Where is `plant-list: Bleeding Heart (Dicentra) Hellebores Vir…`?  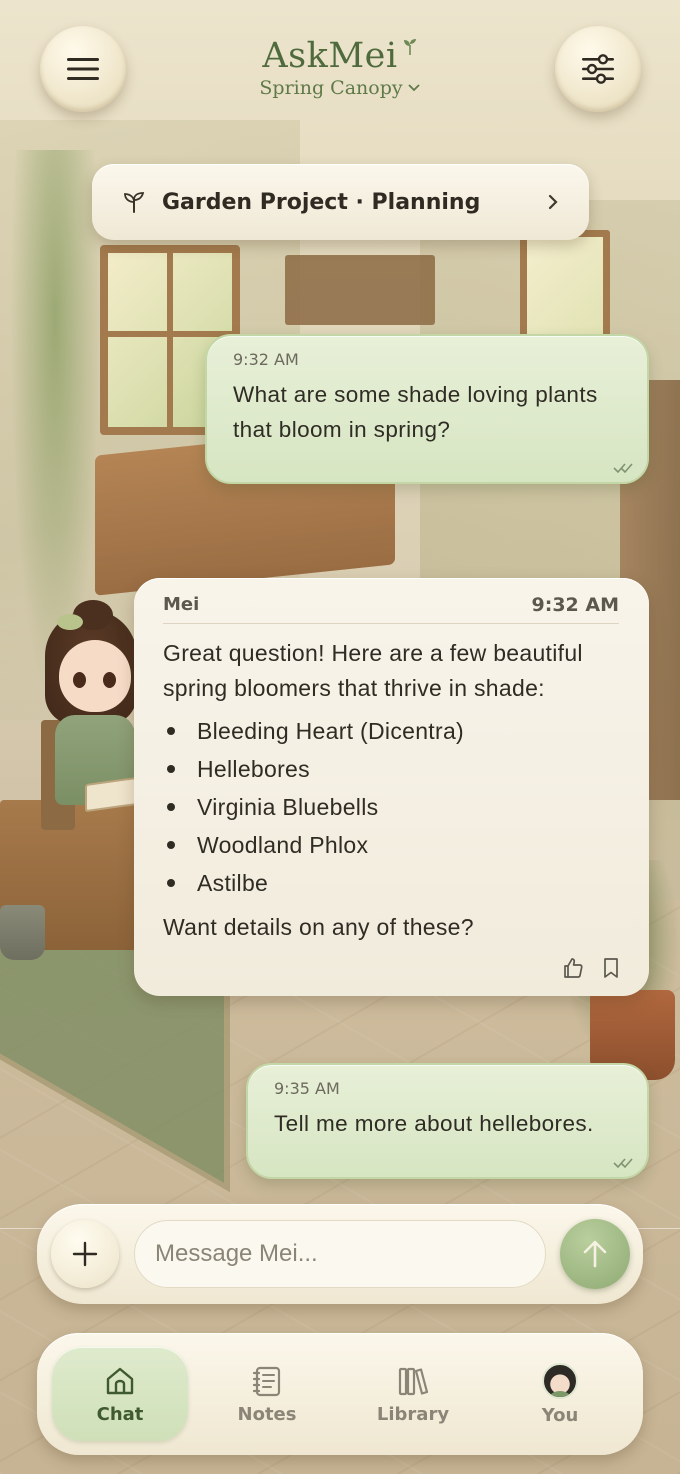
plant-list: Bleeding Heart (Dicentra) Hellebores Vir… is located at coordinates (391, 807).